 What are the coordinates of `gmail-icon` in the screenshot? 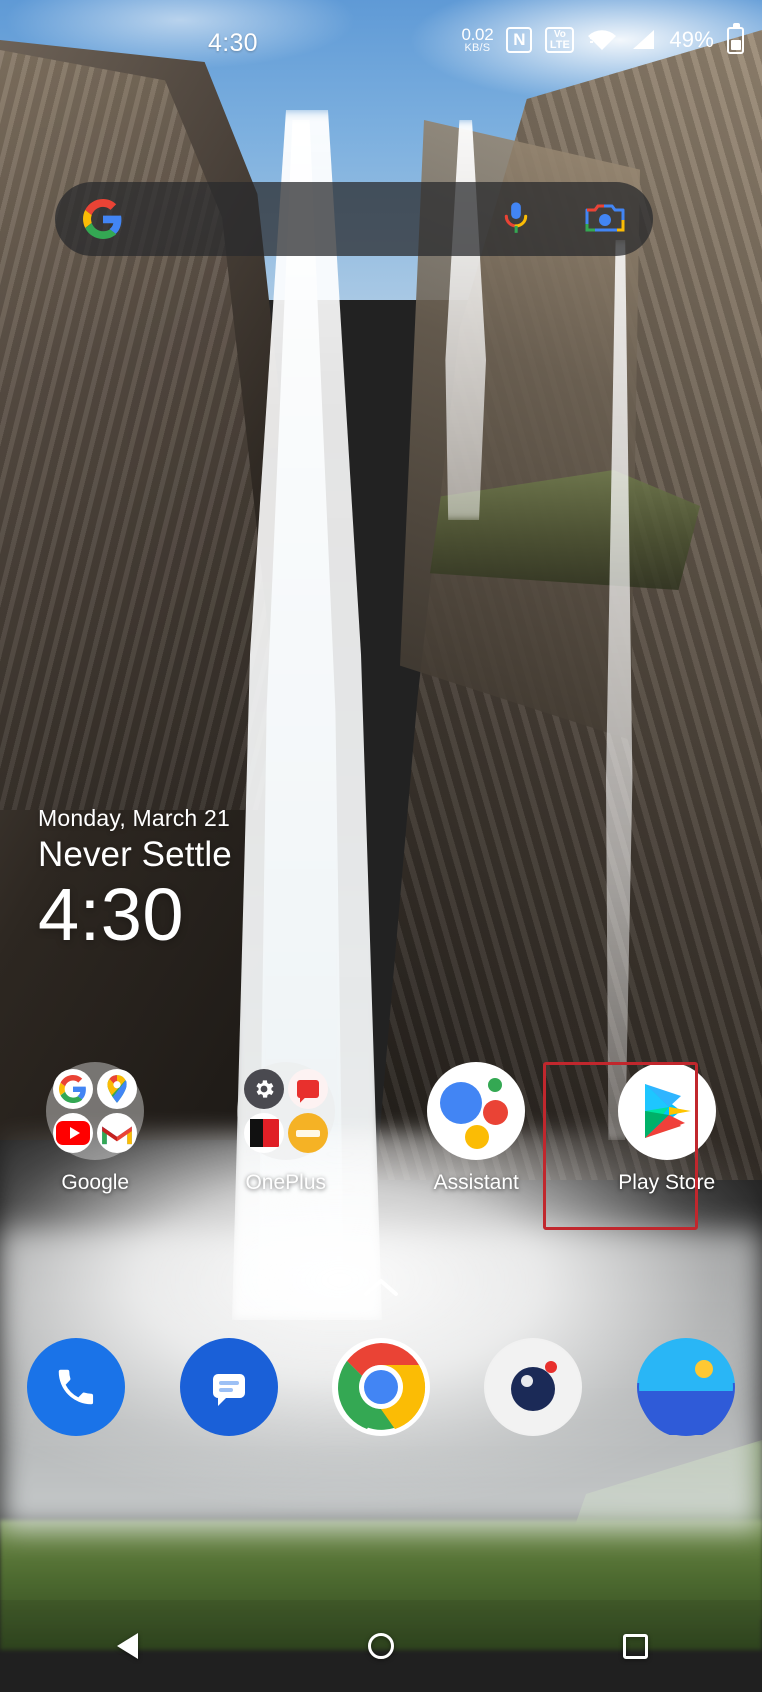 It's located at (117, 1133).